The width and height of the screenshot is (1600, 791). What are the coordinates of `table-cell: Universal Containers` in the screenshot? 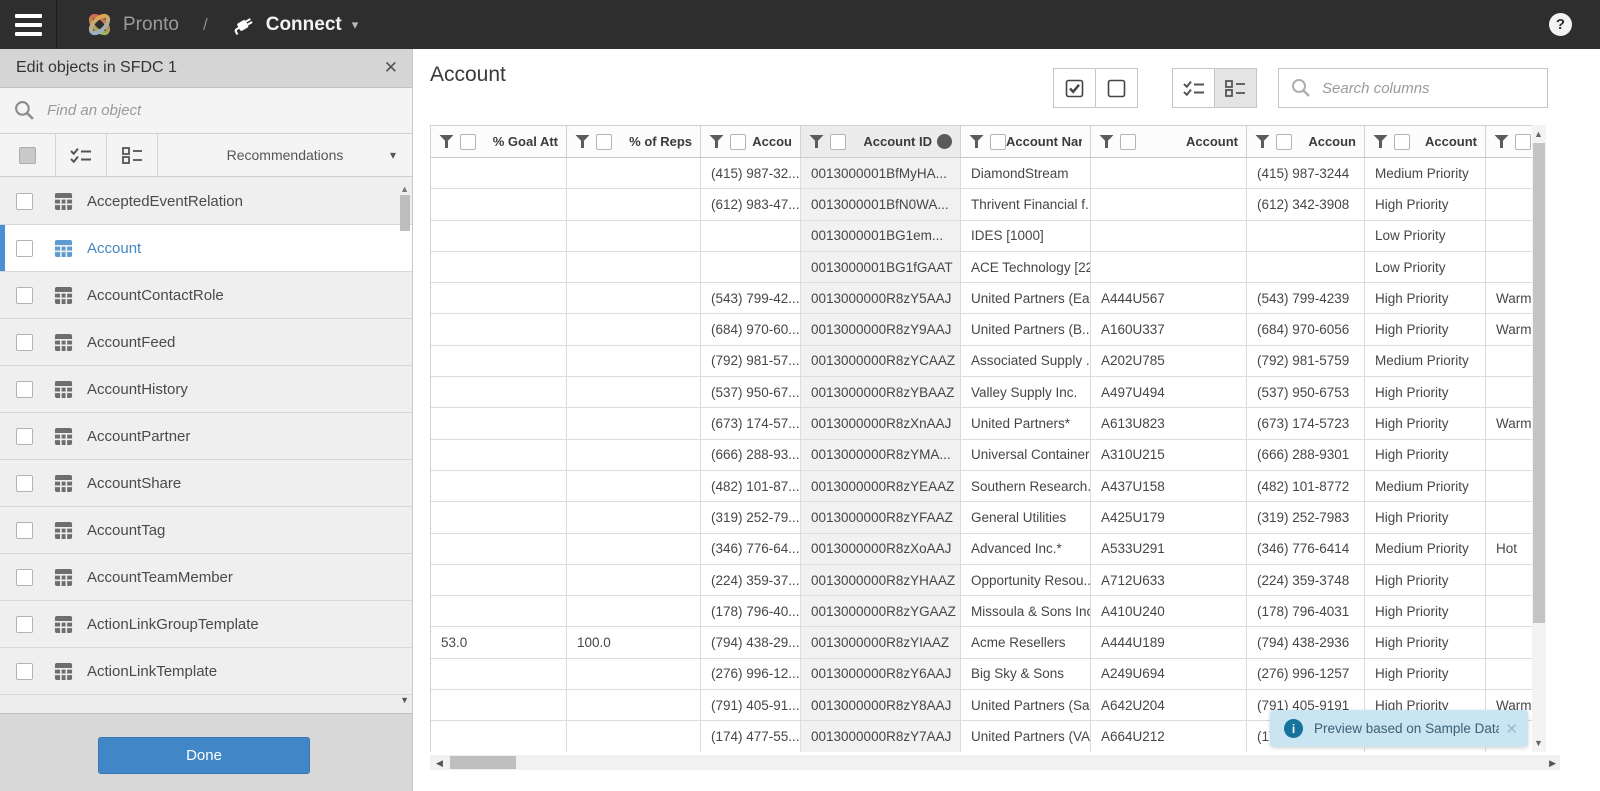 It's located at (1026, 455).